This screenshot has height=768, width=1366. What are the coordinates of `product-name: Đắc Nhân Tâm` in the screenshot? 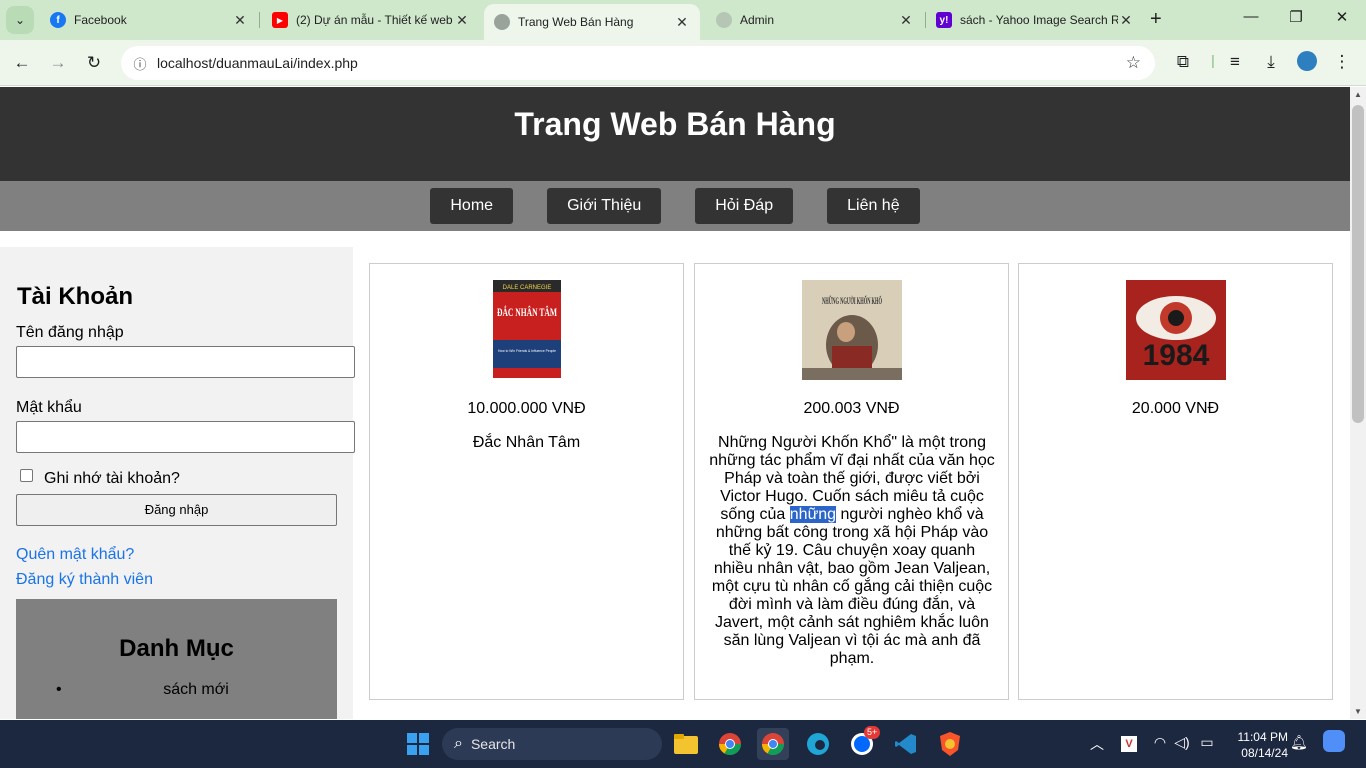 It's located at (526, 443).